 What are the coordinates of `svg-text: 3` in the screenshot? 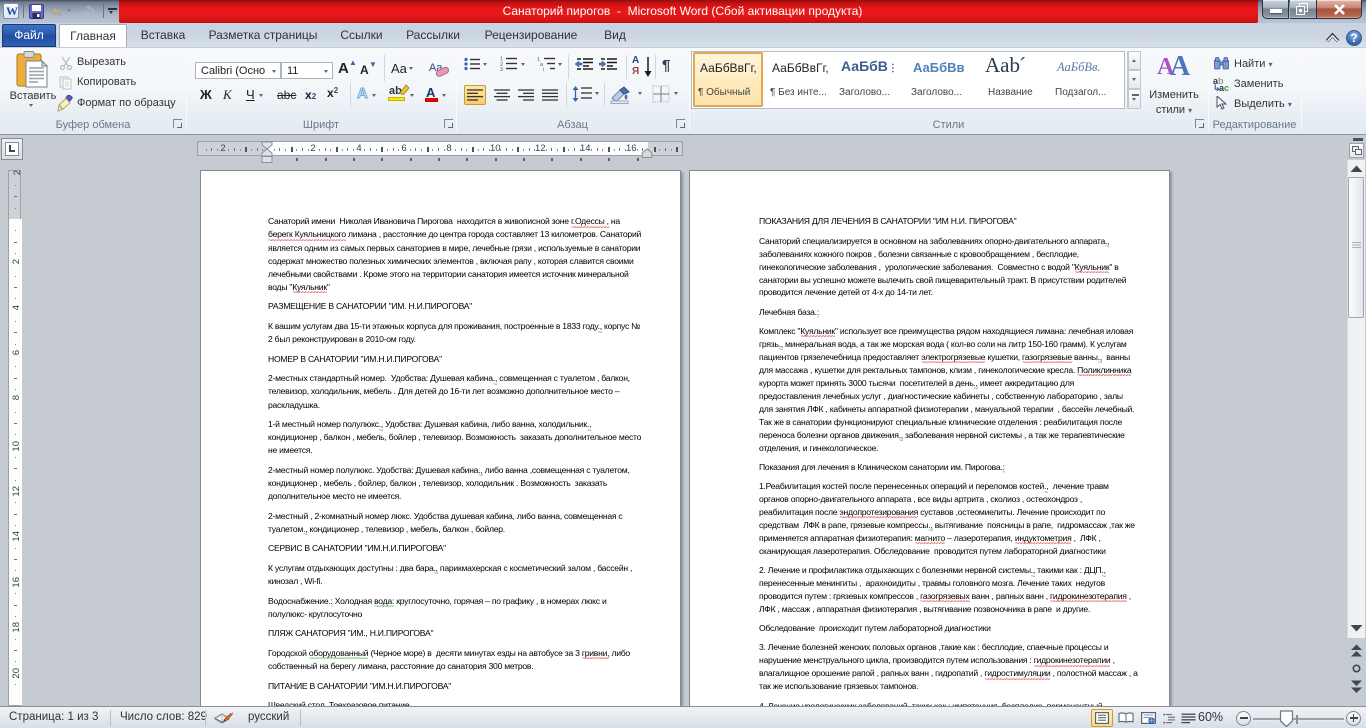 It's located at (501, 69).